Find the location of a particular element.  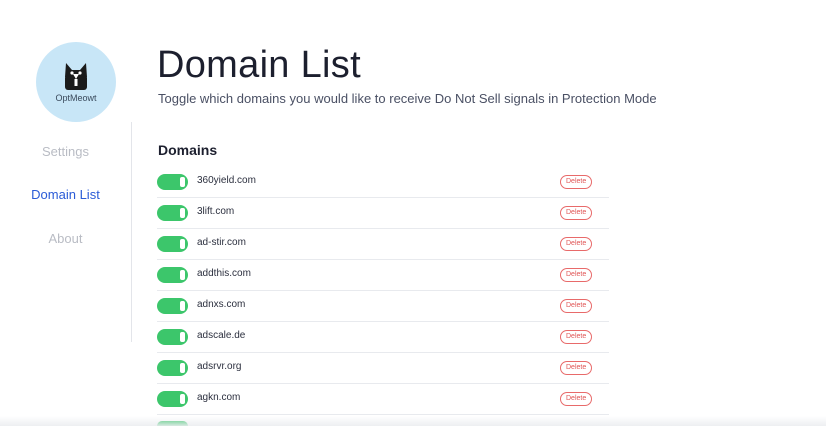

domain-row: adscale.de Delete is located at coordinates (383, 337).